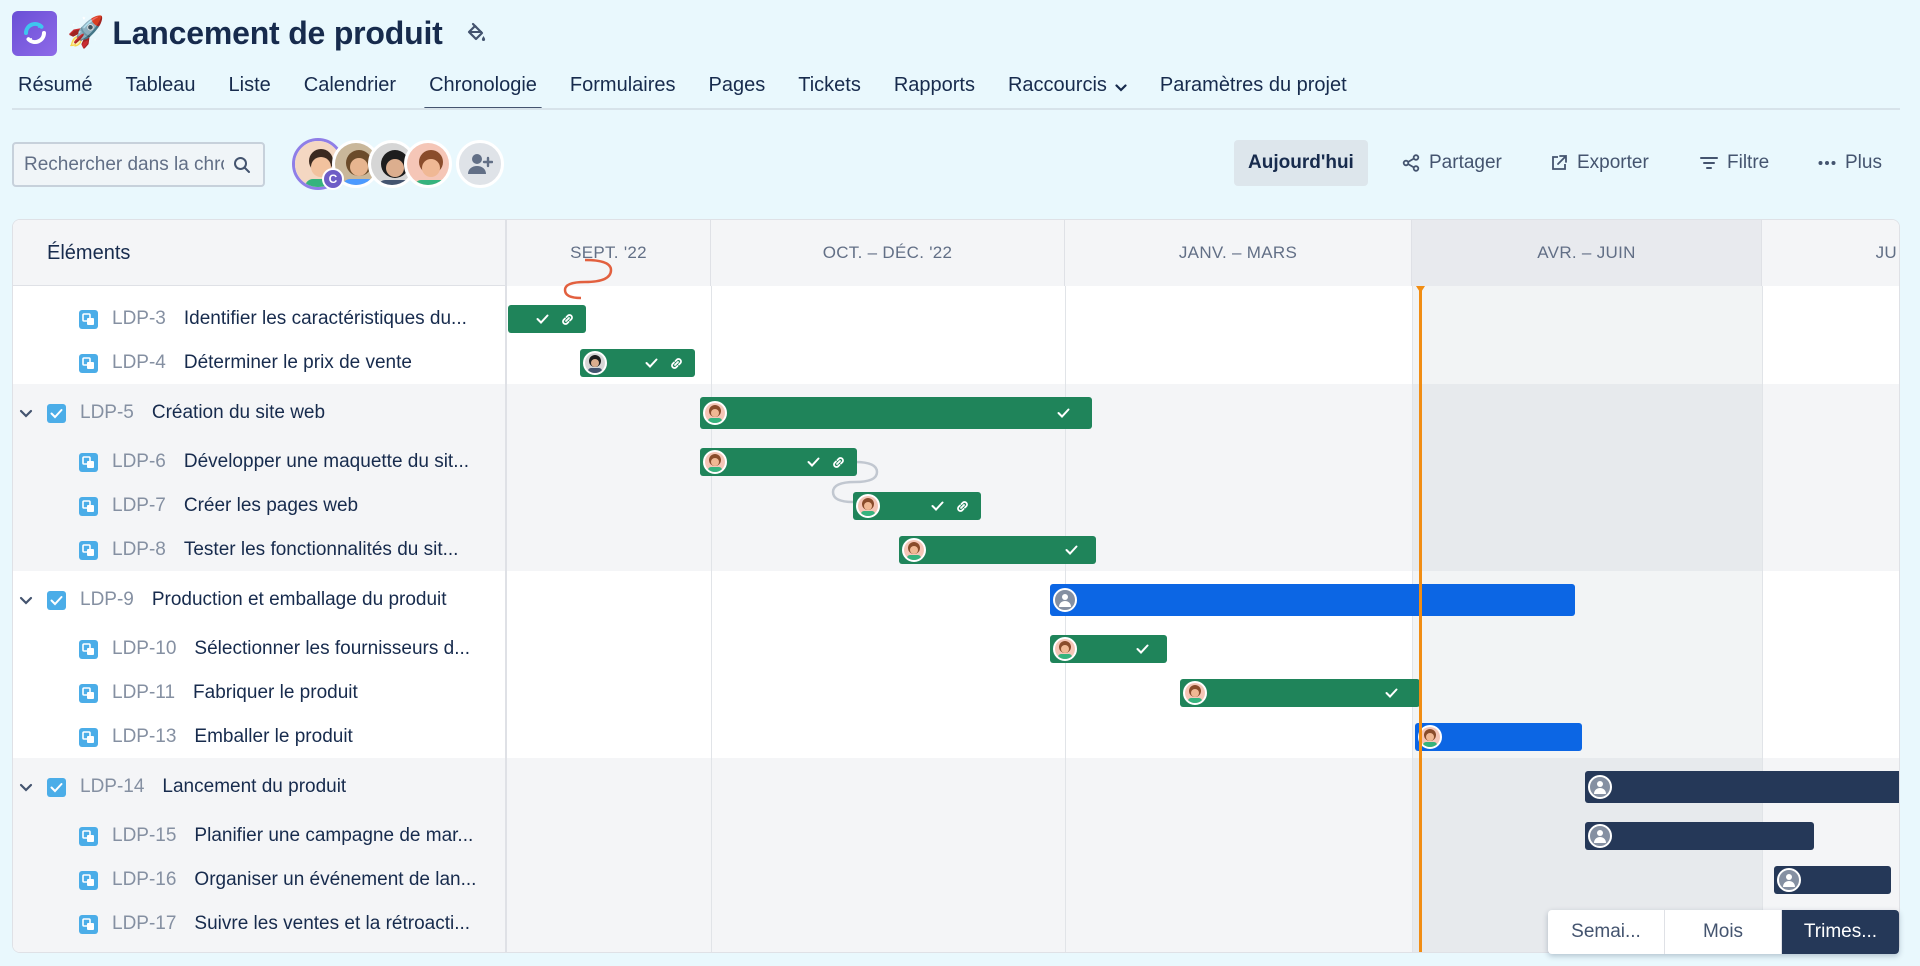 This screenshot has width=1920, height=966. I want to click on tab-raccourcis: Raccourcis, so click(1067, 91).